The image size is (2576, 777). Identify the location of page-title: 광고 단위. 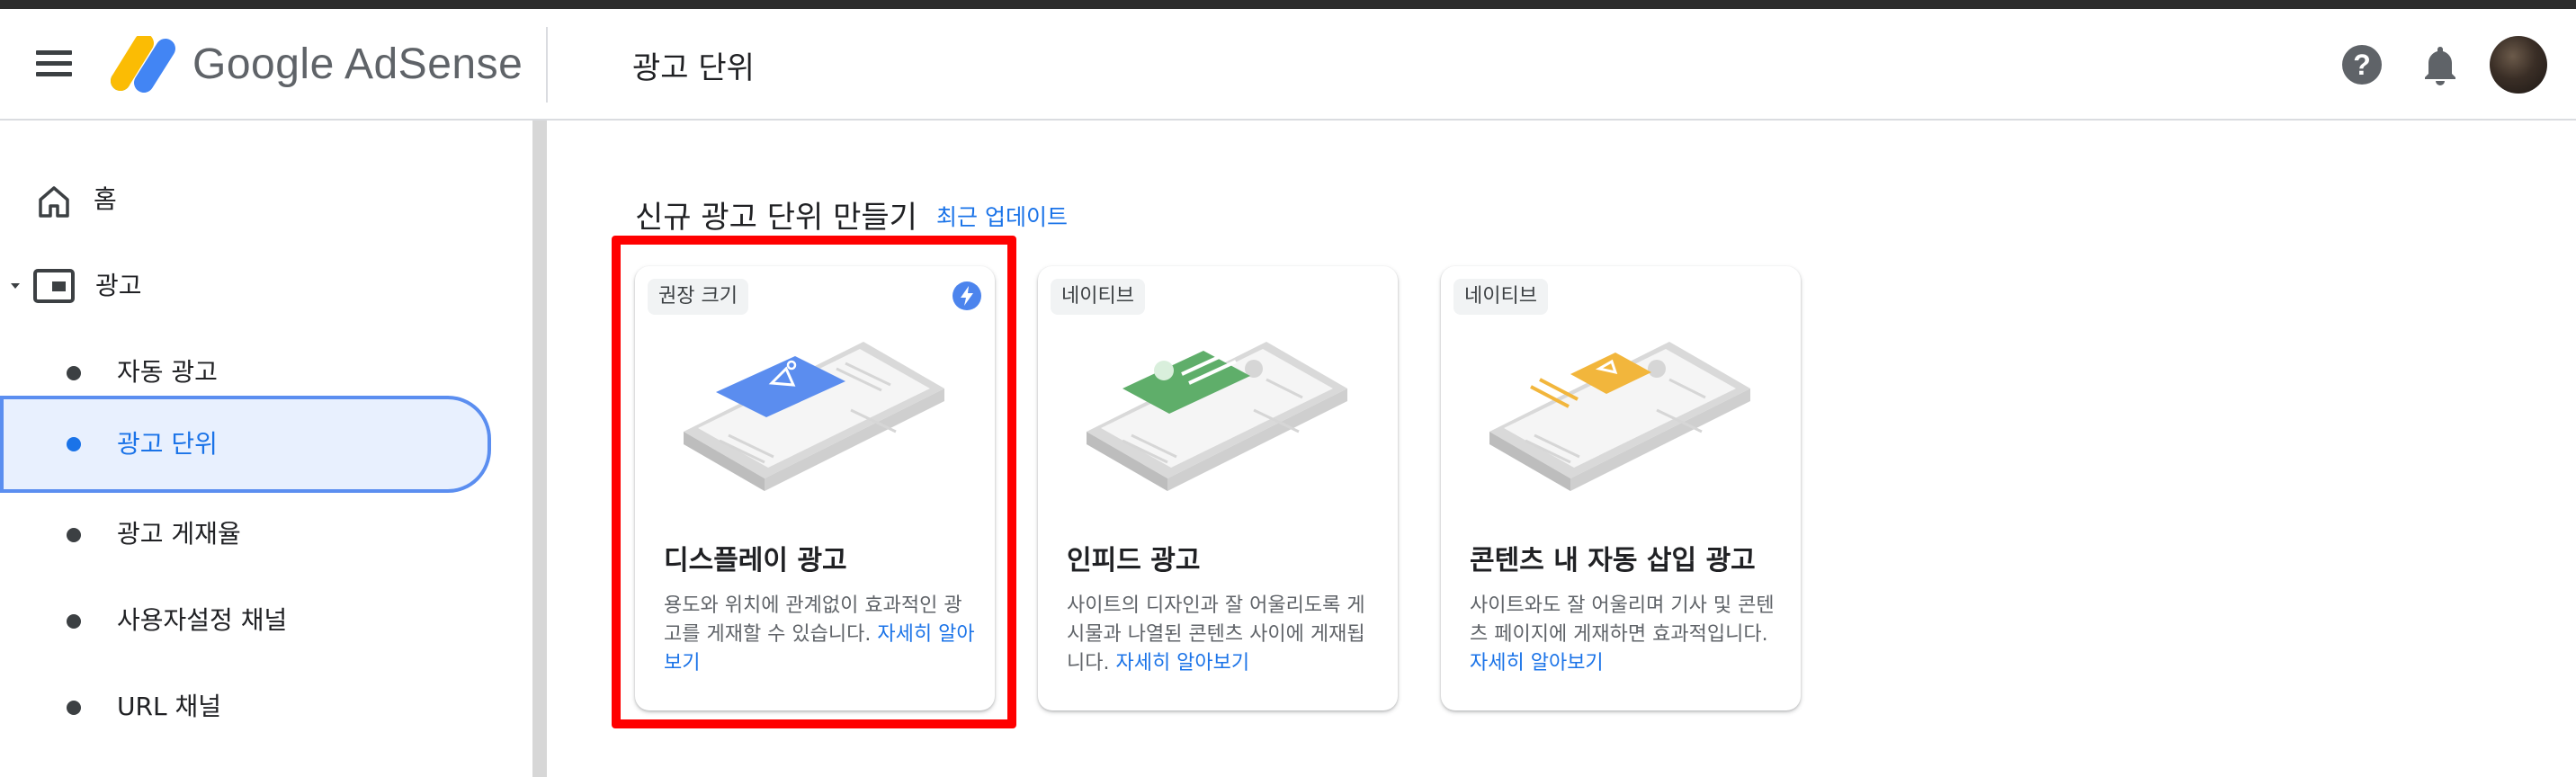
(693, 68).